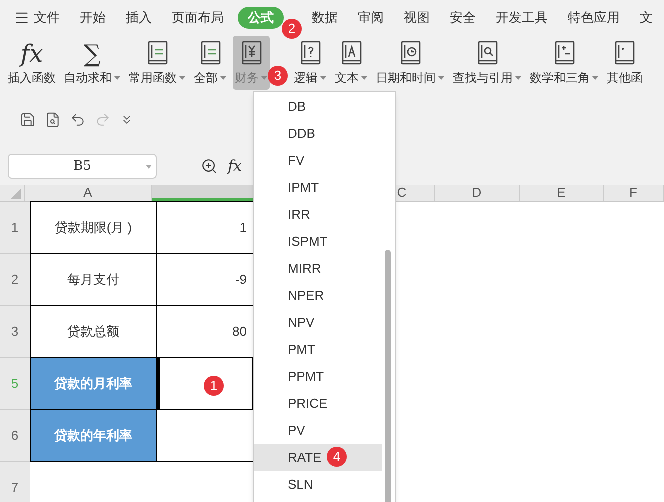  Describe the element at coordinates (318, 322) in the screenshot. I see `function-item: NPV` at that location.